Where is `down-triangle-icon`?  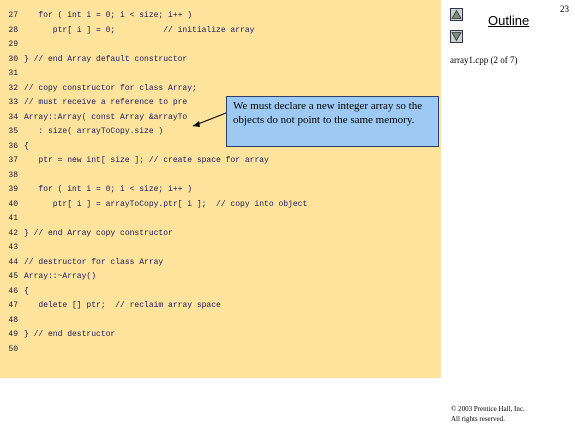 down-triangle-icon is located at coordinates (456, 37).